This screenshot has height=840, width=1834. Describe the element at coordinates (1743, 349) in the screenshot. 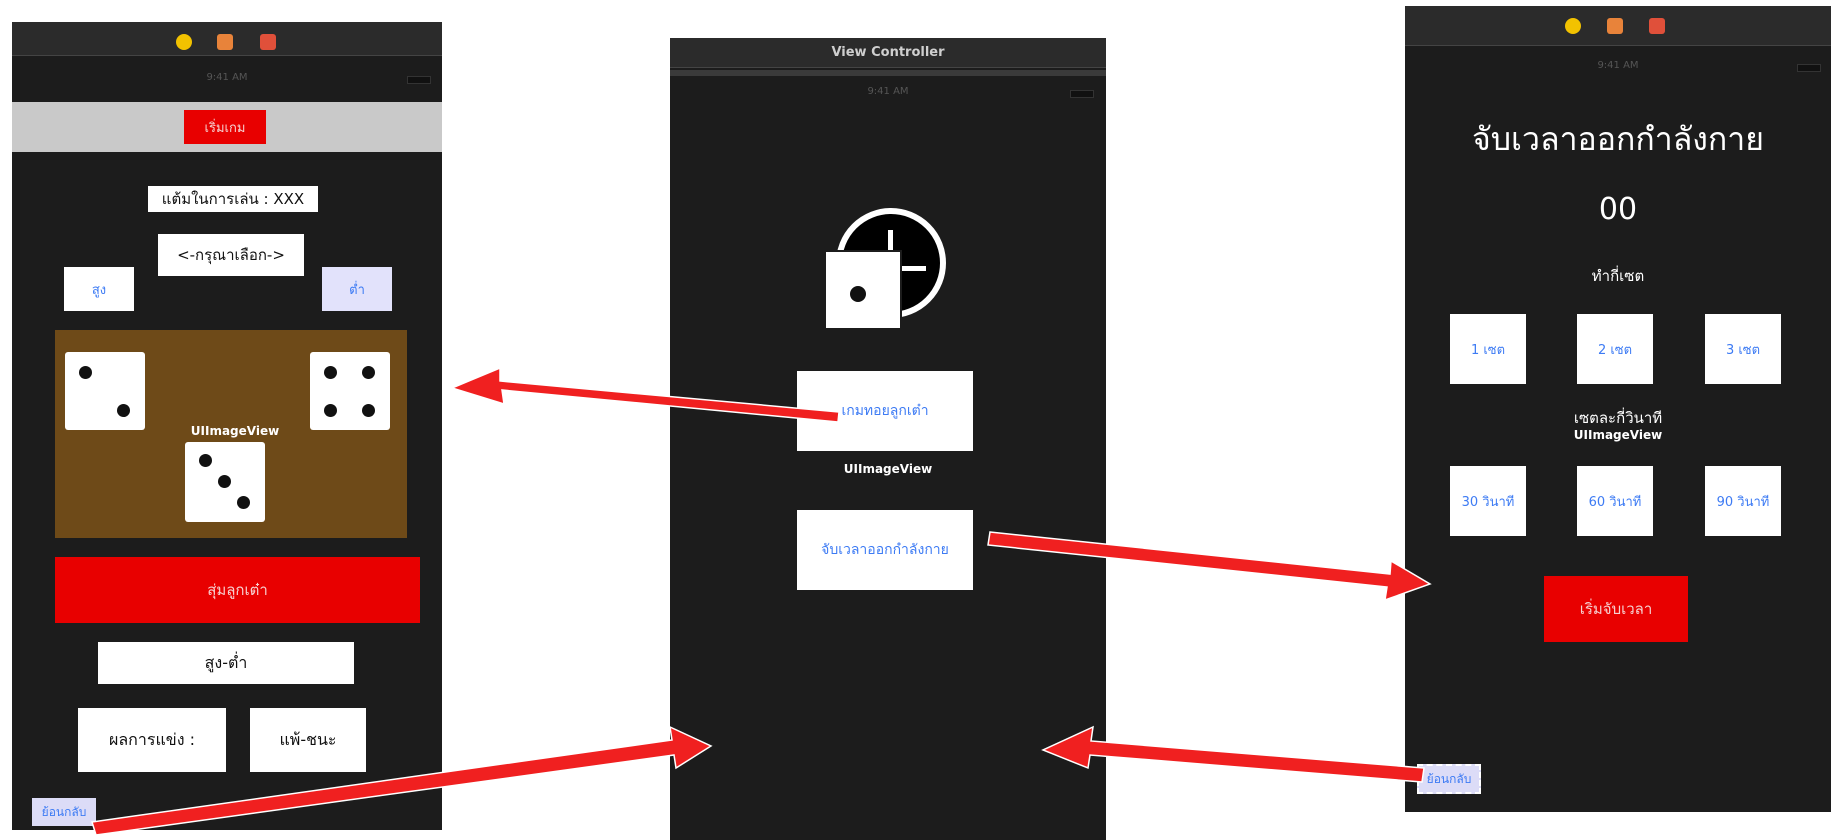

I see `set-option-3: 3 เซต` at that location.